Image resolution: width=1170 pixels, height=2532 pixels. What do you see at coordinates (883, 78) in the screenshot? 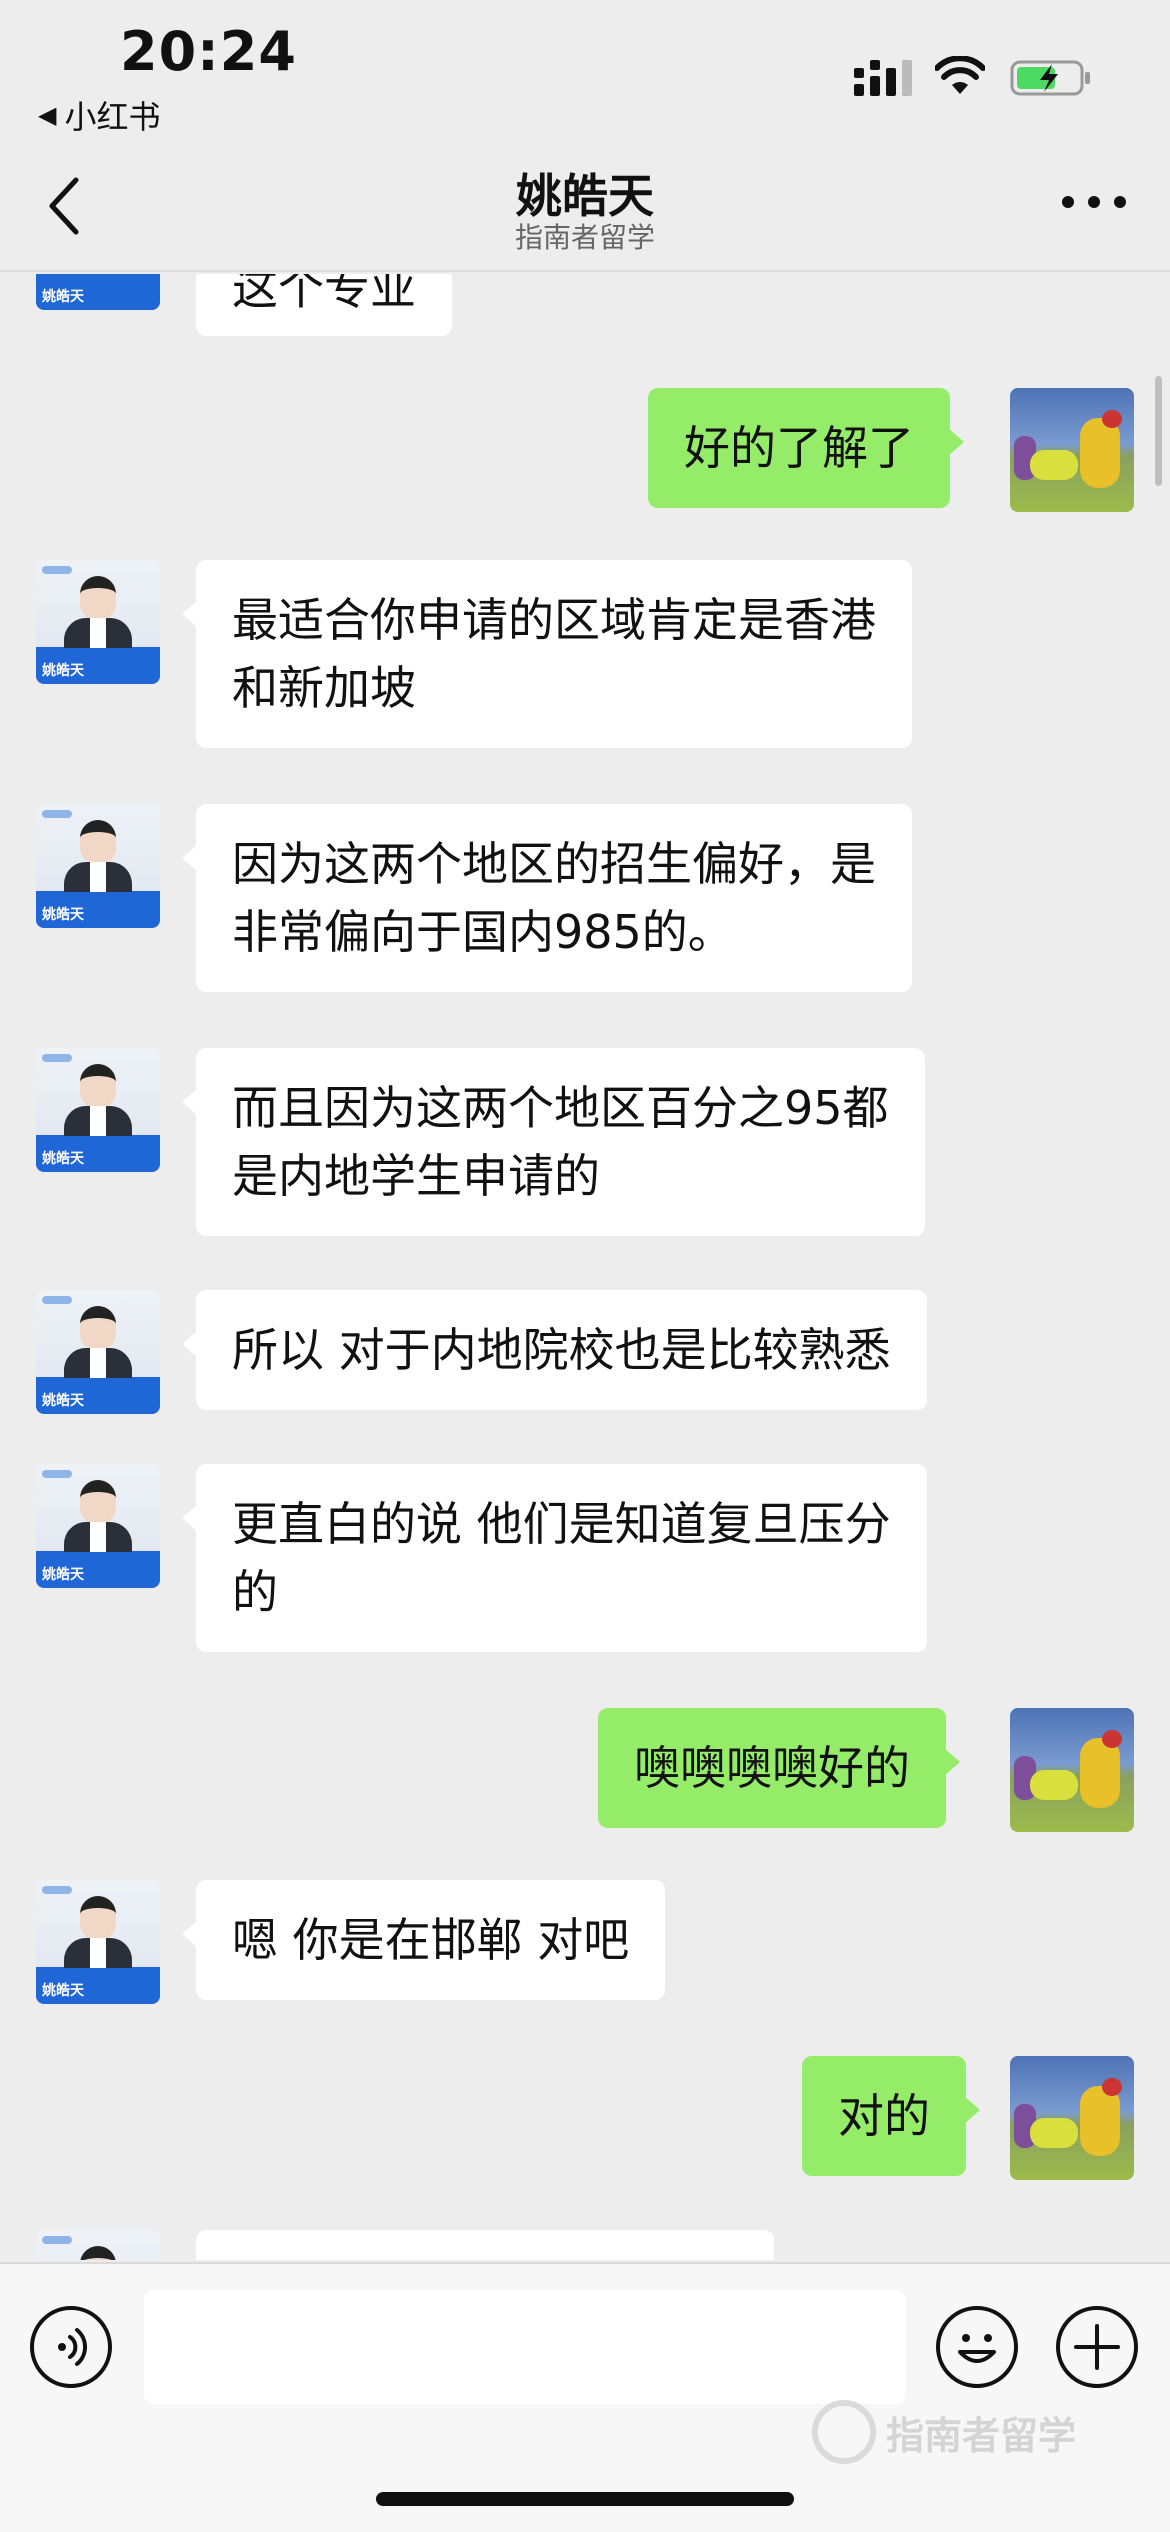
I see `cellular-signal-icon` at bounding box center [883, 78].